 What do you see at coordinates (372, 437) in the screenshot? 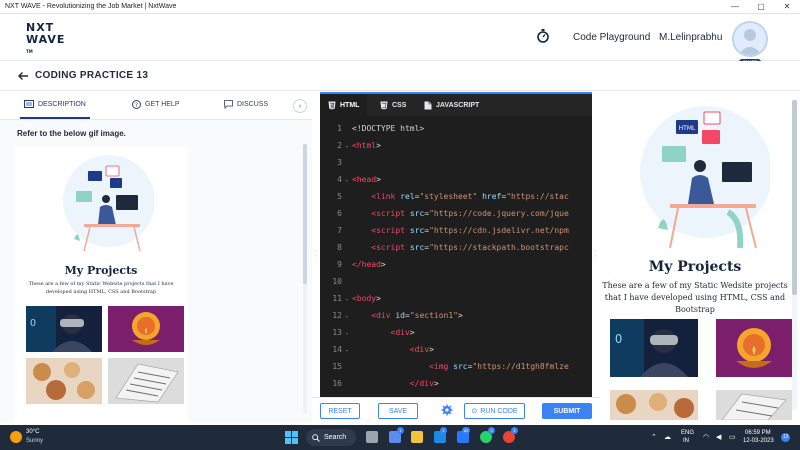
I see `task-view-icon` at bounding box center [372, 437].